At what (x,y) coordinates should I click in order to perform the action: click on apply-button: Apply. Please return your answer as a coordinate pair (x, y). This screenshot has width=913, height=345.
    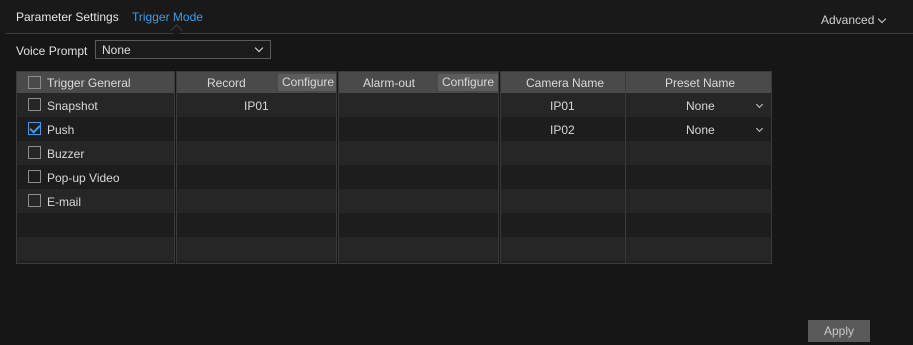
    Looking at the image, I should click on (839, 331).